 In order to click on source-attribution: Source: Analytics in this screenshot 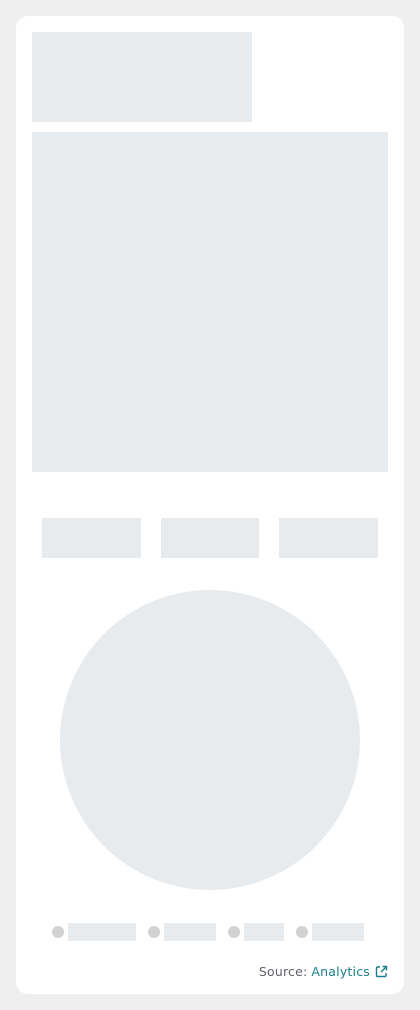, I will do `click(323, 971)`.